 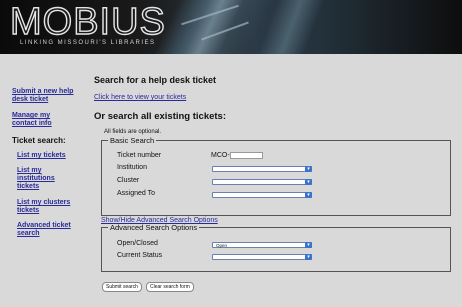 What do you see at coordinates (140, 97) in the screenshot?
I see `view-tickets-link: Click here to view your tickets` at bounding box center [140, 97].